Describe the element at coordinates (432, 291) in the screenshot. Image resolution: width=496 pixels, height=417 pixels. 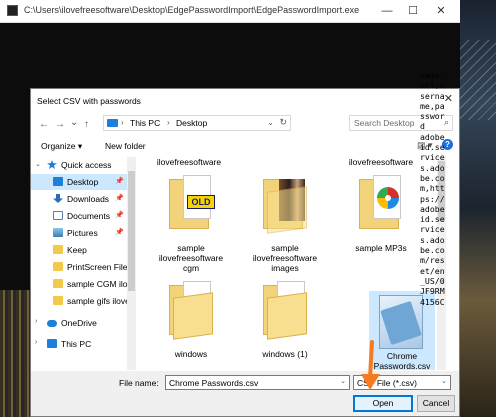
I see `preview-line: JF9RM` at that location.